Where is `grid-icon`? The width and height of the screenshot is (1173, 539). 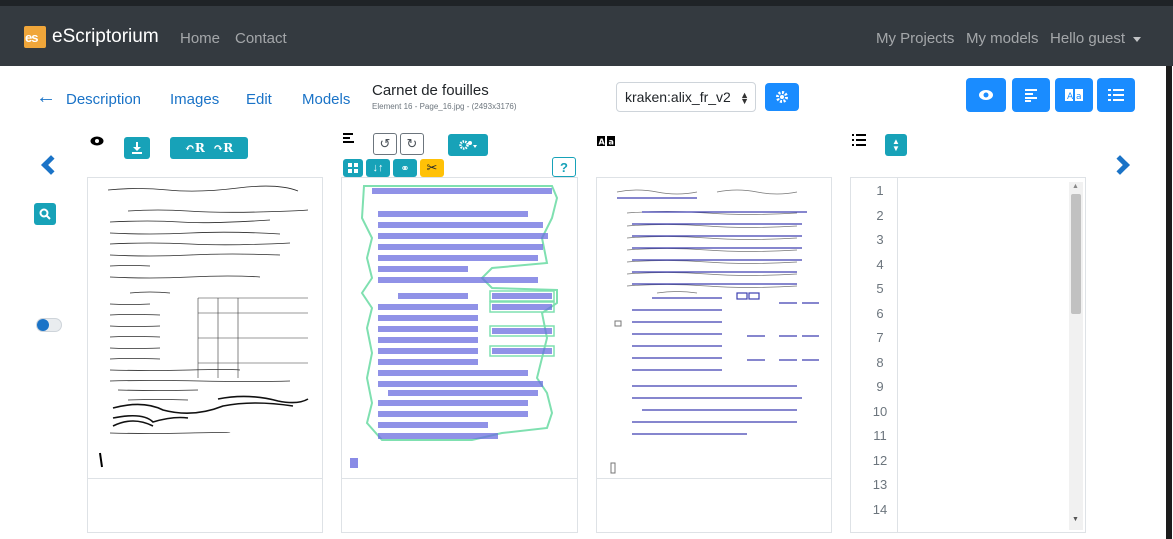
grid-icon is located at coordinates (353, 168).